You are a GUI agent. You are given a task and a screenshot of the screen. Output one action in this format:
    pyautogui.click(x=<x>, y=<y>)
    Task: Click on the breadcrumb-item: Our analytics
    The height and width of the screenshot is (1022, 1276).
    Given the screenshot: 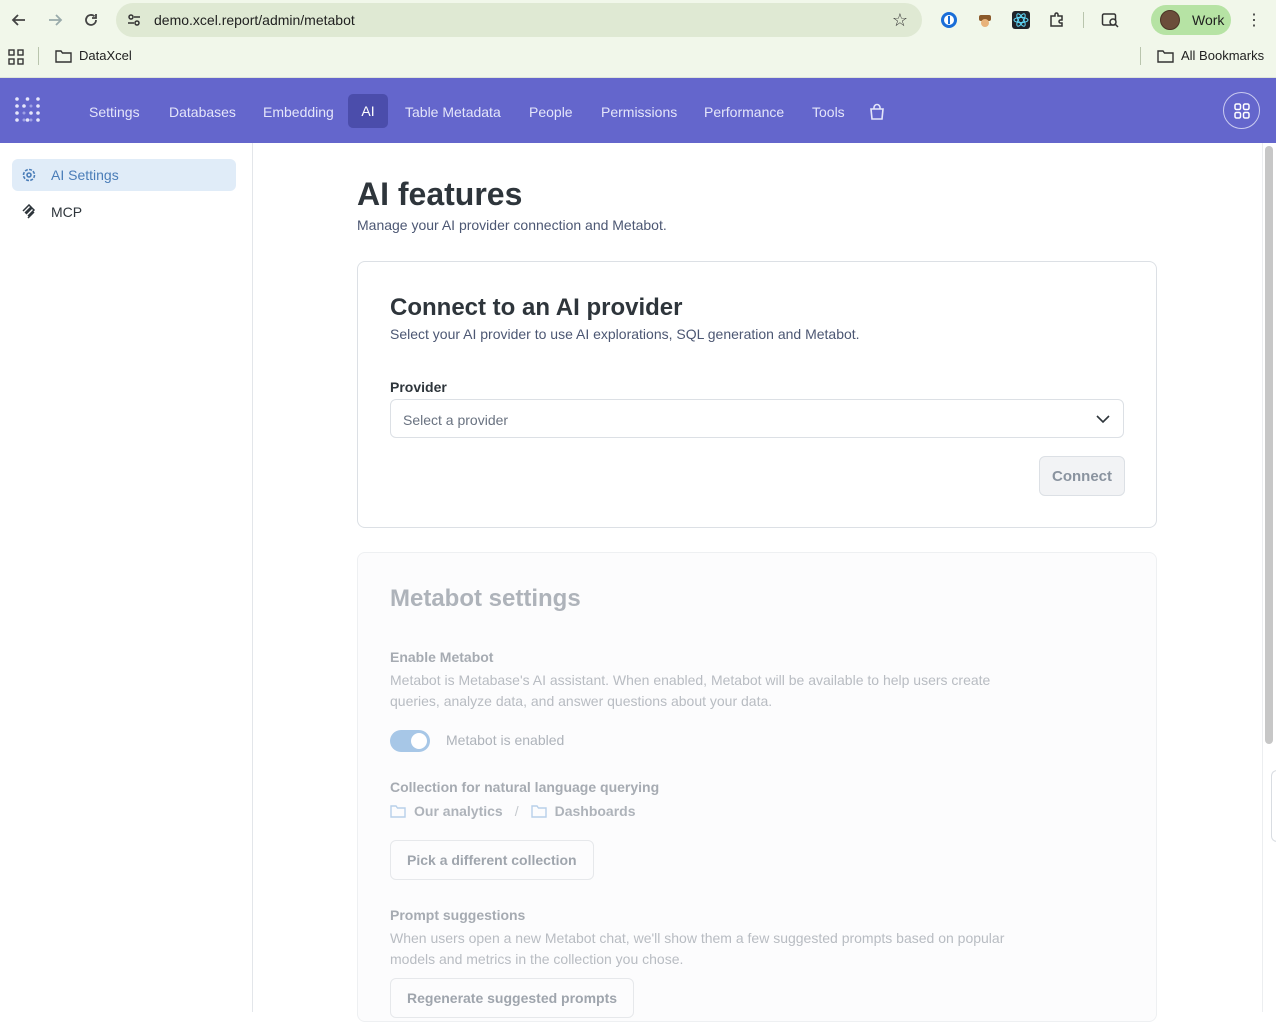 What is the action you would take?
    pyautogui.click(x=458, y=811)
    